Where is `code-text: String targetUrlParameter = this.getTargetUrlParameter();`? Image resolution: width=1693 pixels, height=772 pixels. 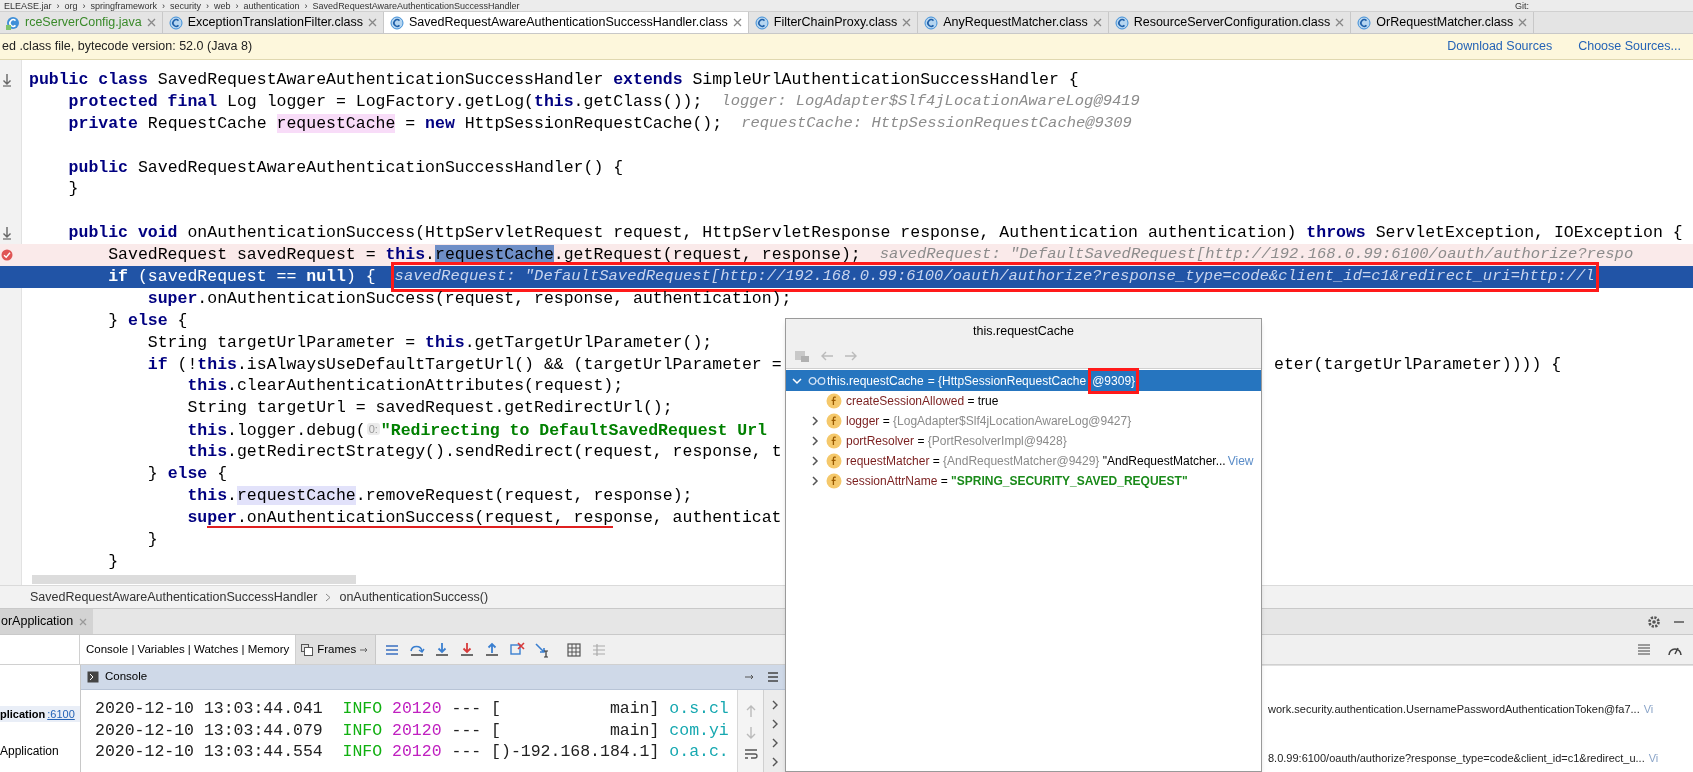
code-text: String targetUrlParameter = this.getTargetUrlParameter(); is located at coordinates (429, 342).